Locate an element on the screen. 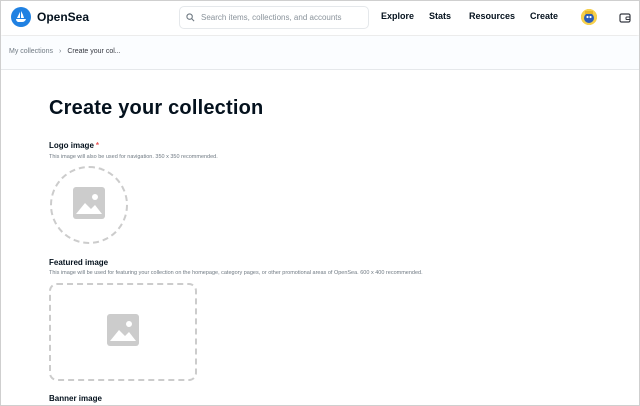 The image size is (640, 406). search-icon is located at coordinates (190, 18).